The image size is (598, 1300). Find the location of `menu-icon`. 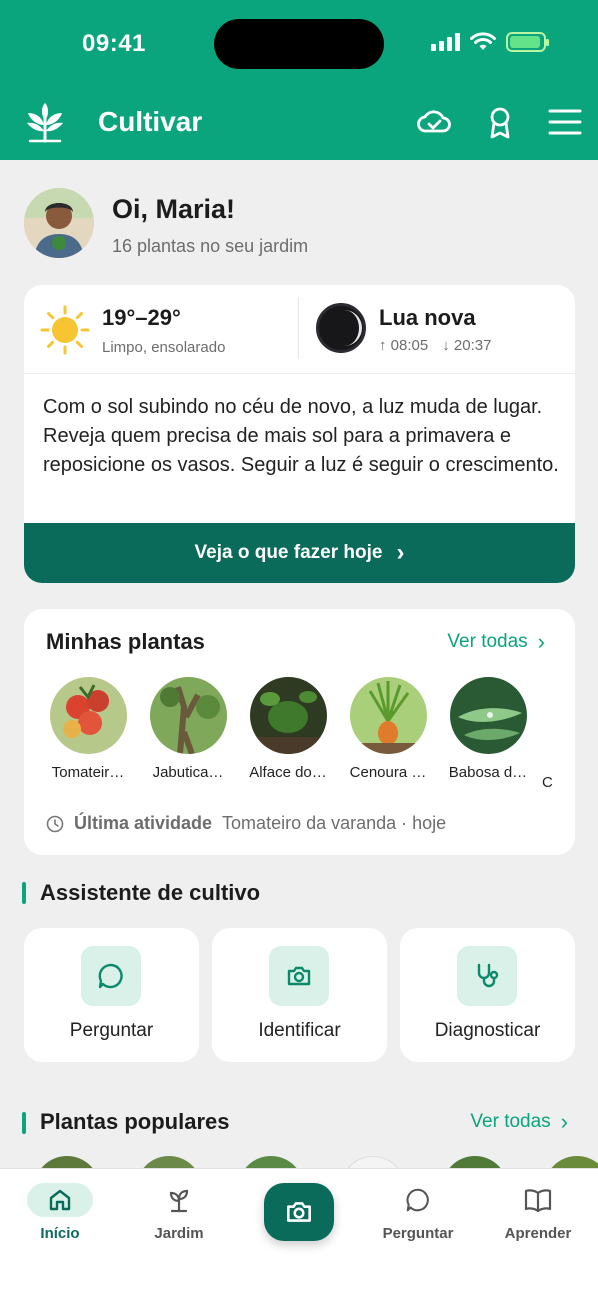

menu-icon is located at coordinates (565, 122).